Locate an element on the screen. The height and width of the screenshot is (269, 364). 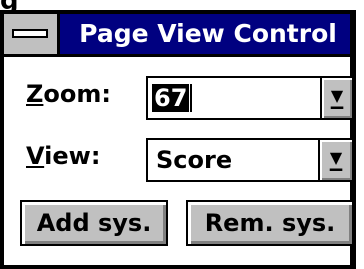
zoom-value: 67 is located at coordinates (171, 98).